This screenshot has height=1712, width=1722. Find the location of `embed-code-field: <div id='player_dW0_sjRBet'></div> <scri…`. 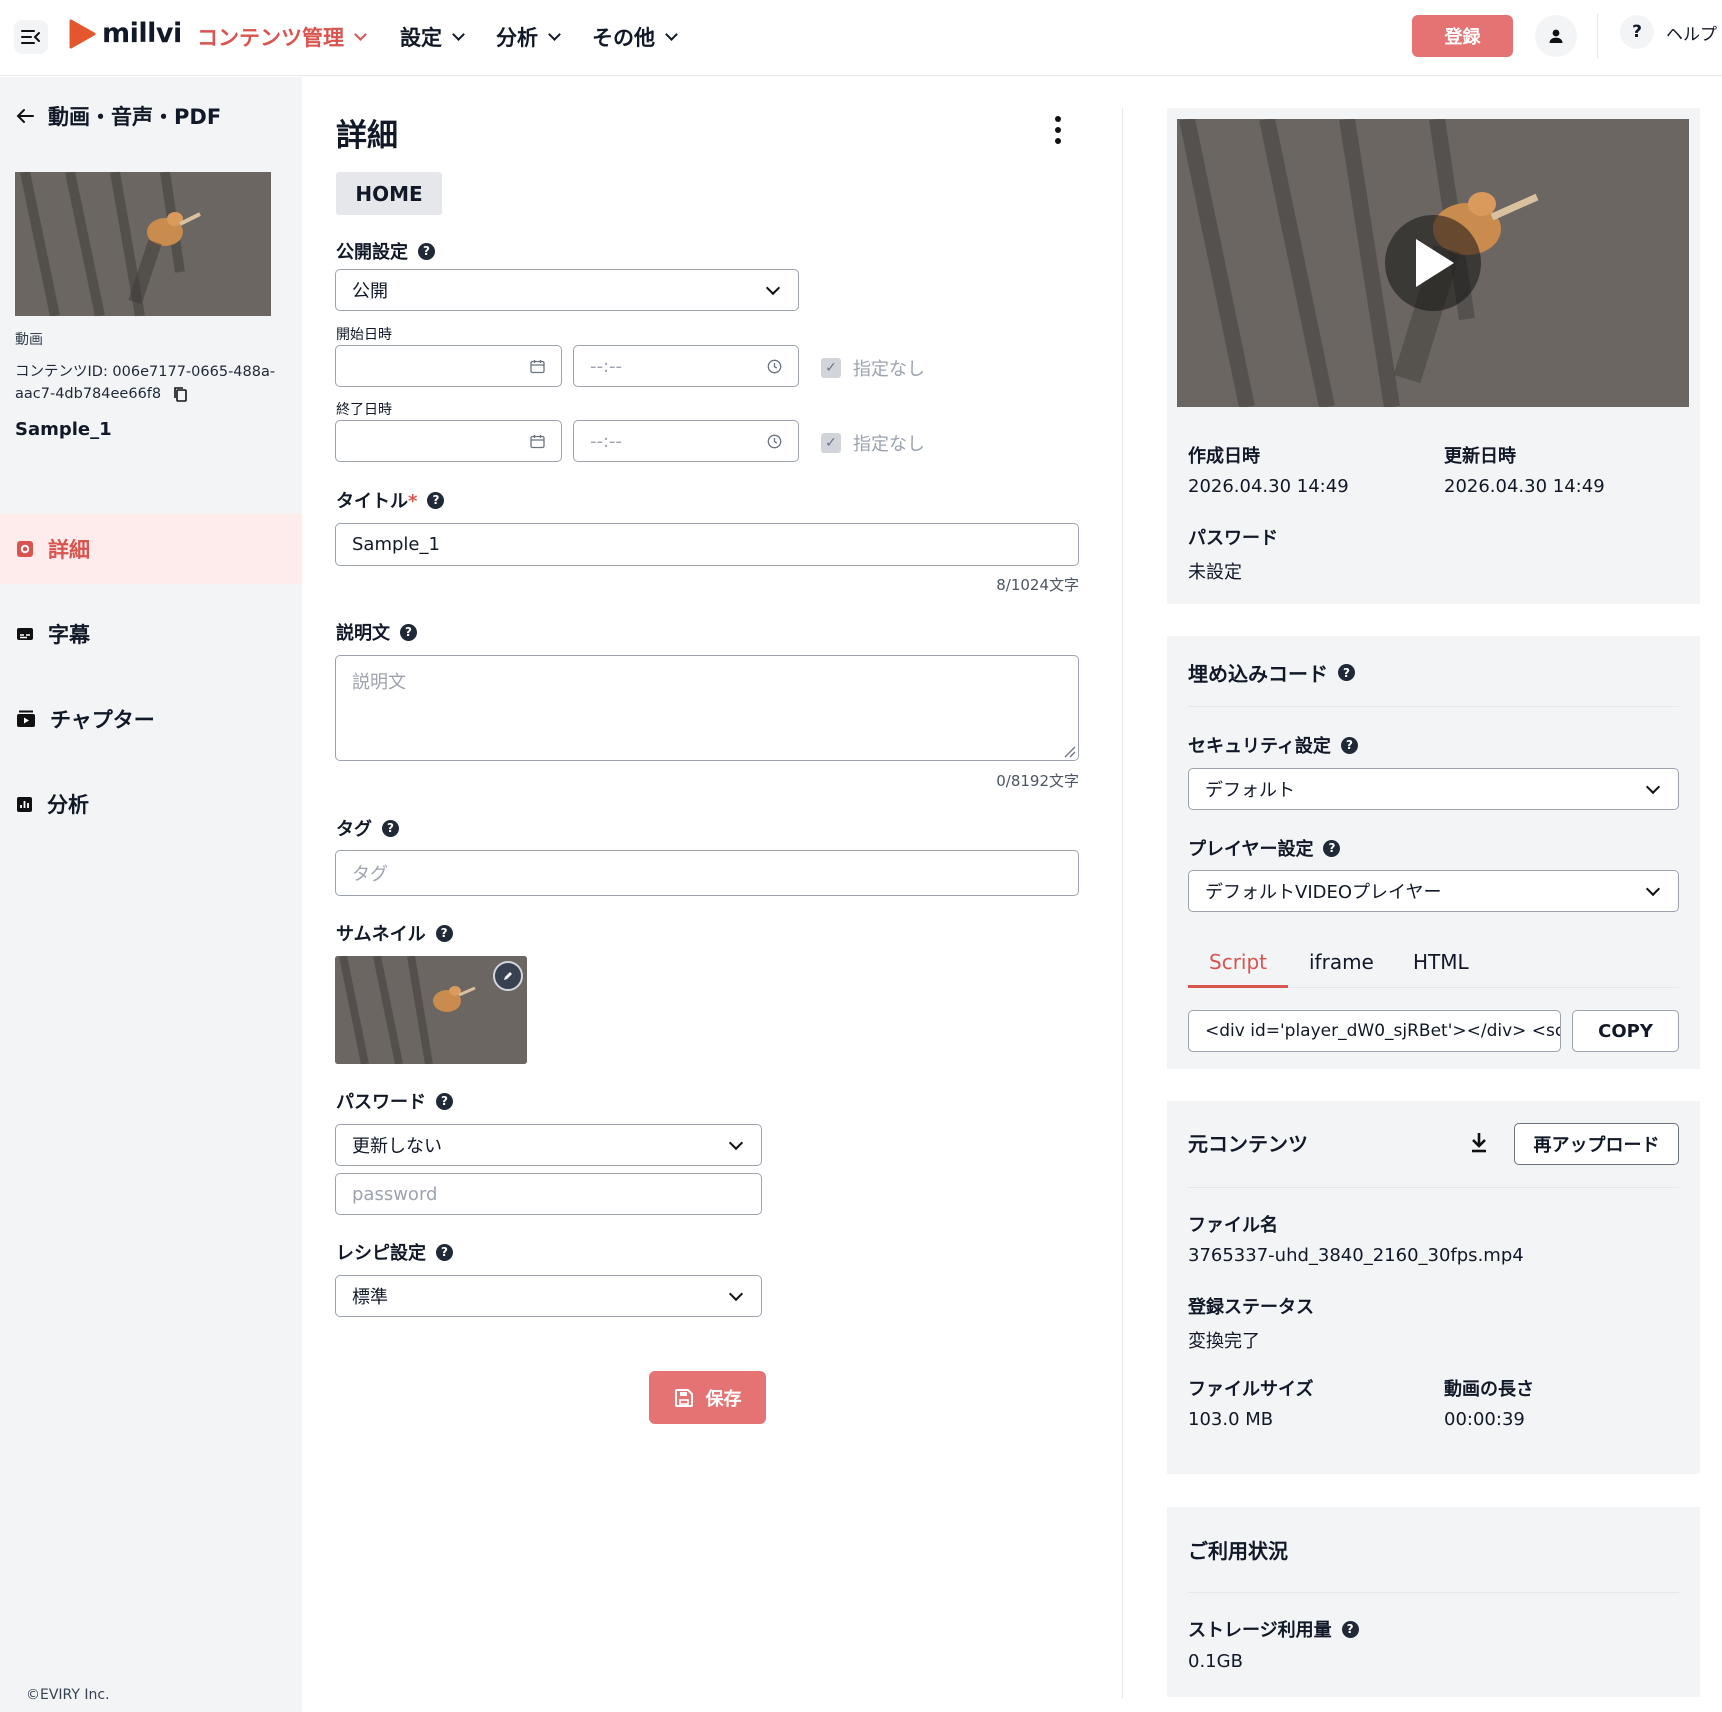

embed-code-field: <div id='player_dW0_sjRBet'></div> <scri… is located at coordinates (1374, 1031).